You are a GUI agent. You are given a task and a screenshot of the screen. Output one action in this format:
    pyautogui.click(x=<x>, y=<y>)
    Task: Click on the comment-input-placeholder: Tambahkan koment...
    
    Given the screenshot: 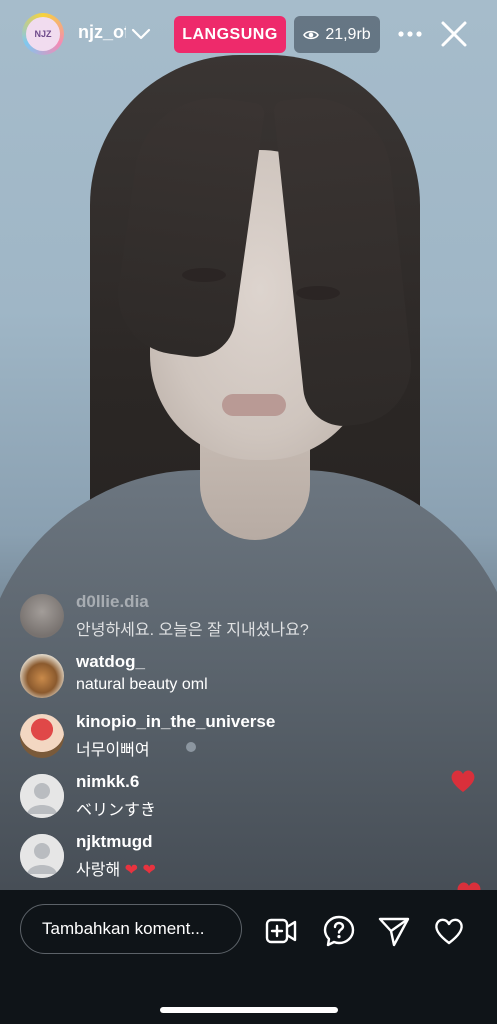 What is the action you would take?
    pyautogui.click(x=123, y=928)
    